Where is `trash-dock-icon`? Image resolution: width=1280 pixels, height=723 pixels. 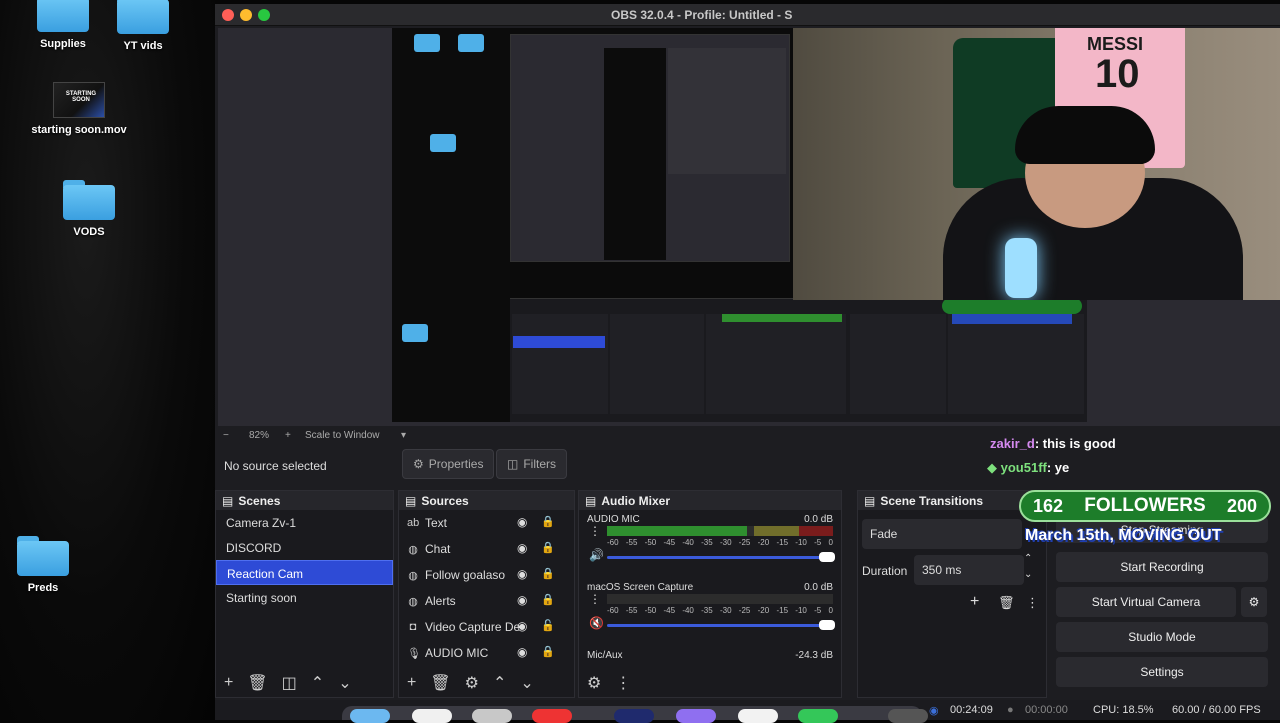 trash-dock-icon is located at coordinates (908, 716).